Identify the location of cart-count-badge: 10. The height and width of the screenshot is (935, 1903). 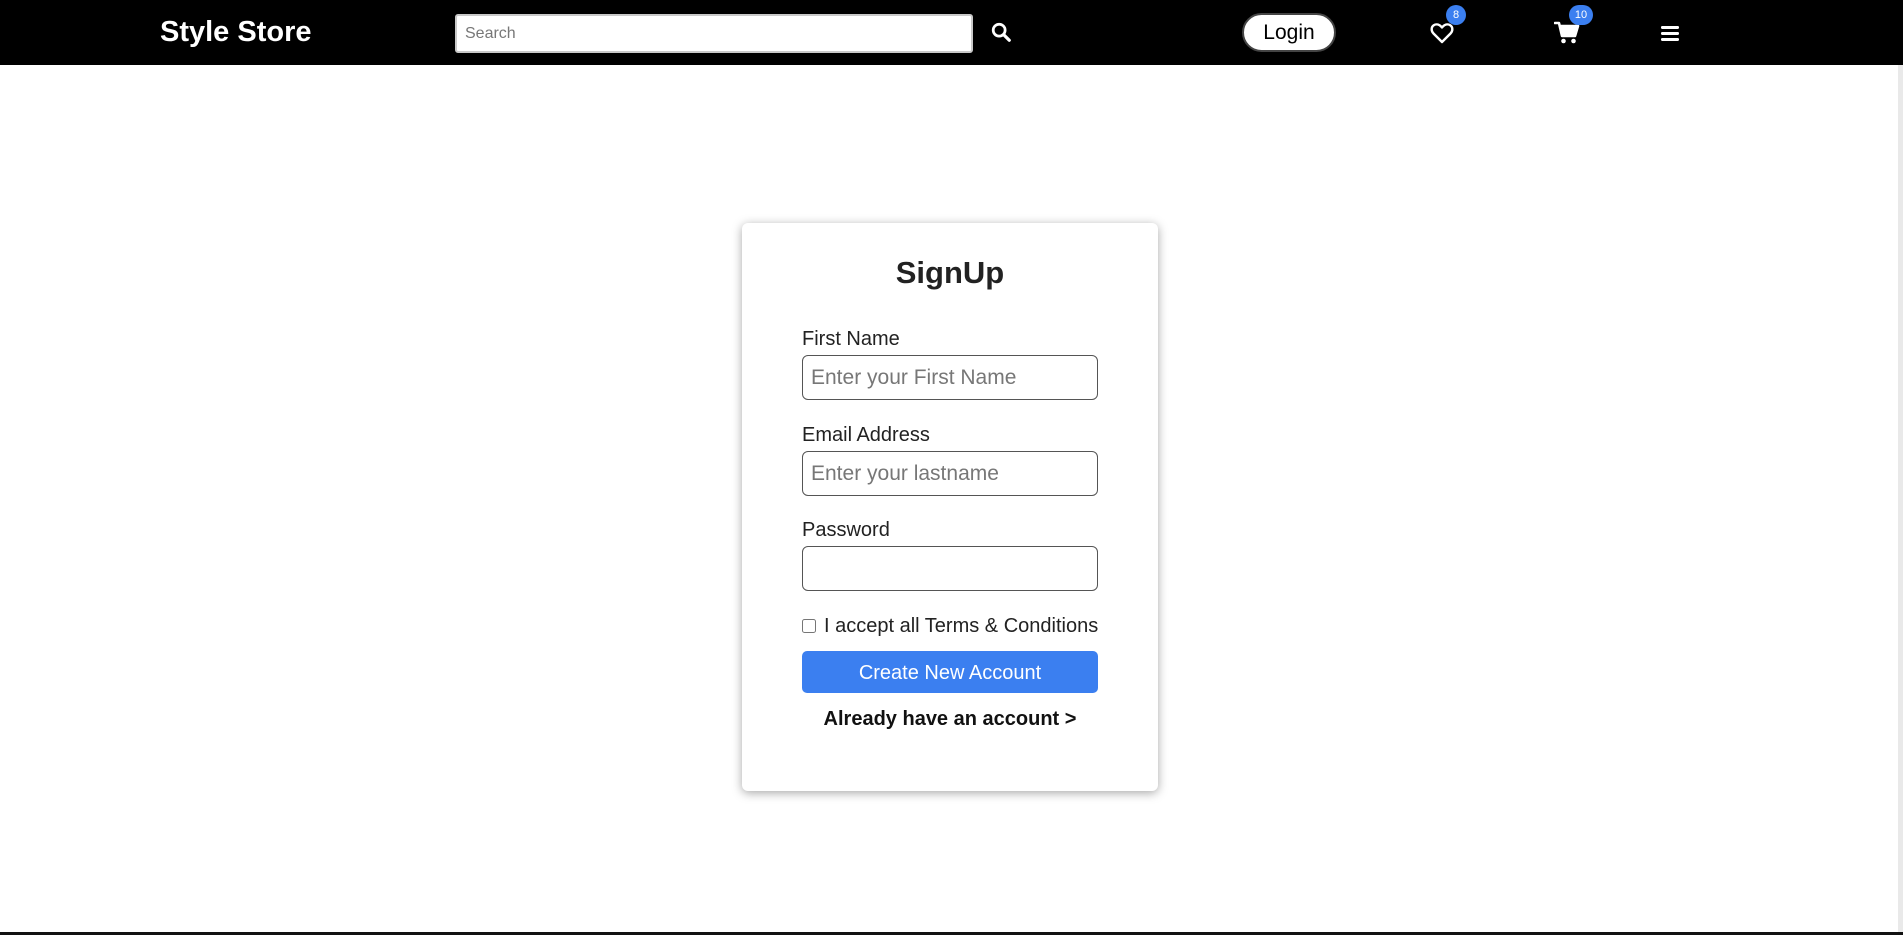
(1581, 15).